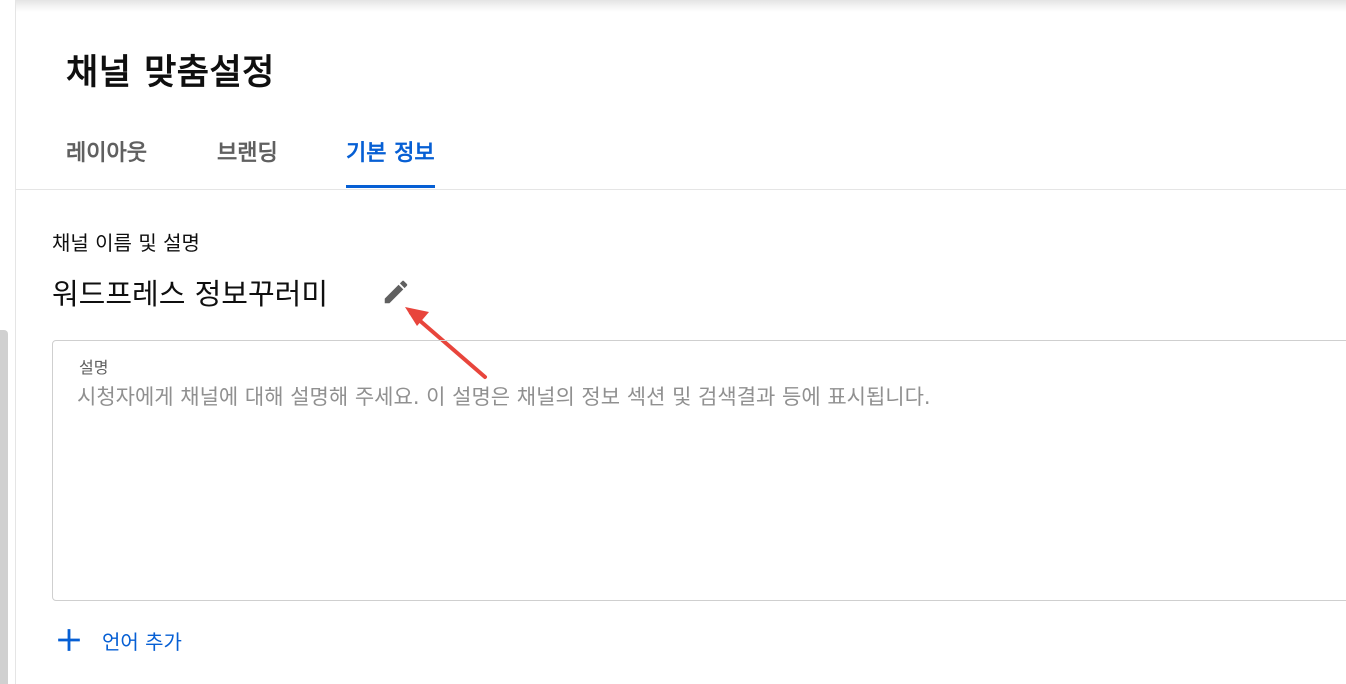  What do you see at coordinates (390, 161) in the screenshot?
I see `tab-basic-info: 기본 정보` at bounding box center [390, 161].